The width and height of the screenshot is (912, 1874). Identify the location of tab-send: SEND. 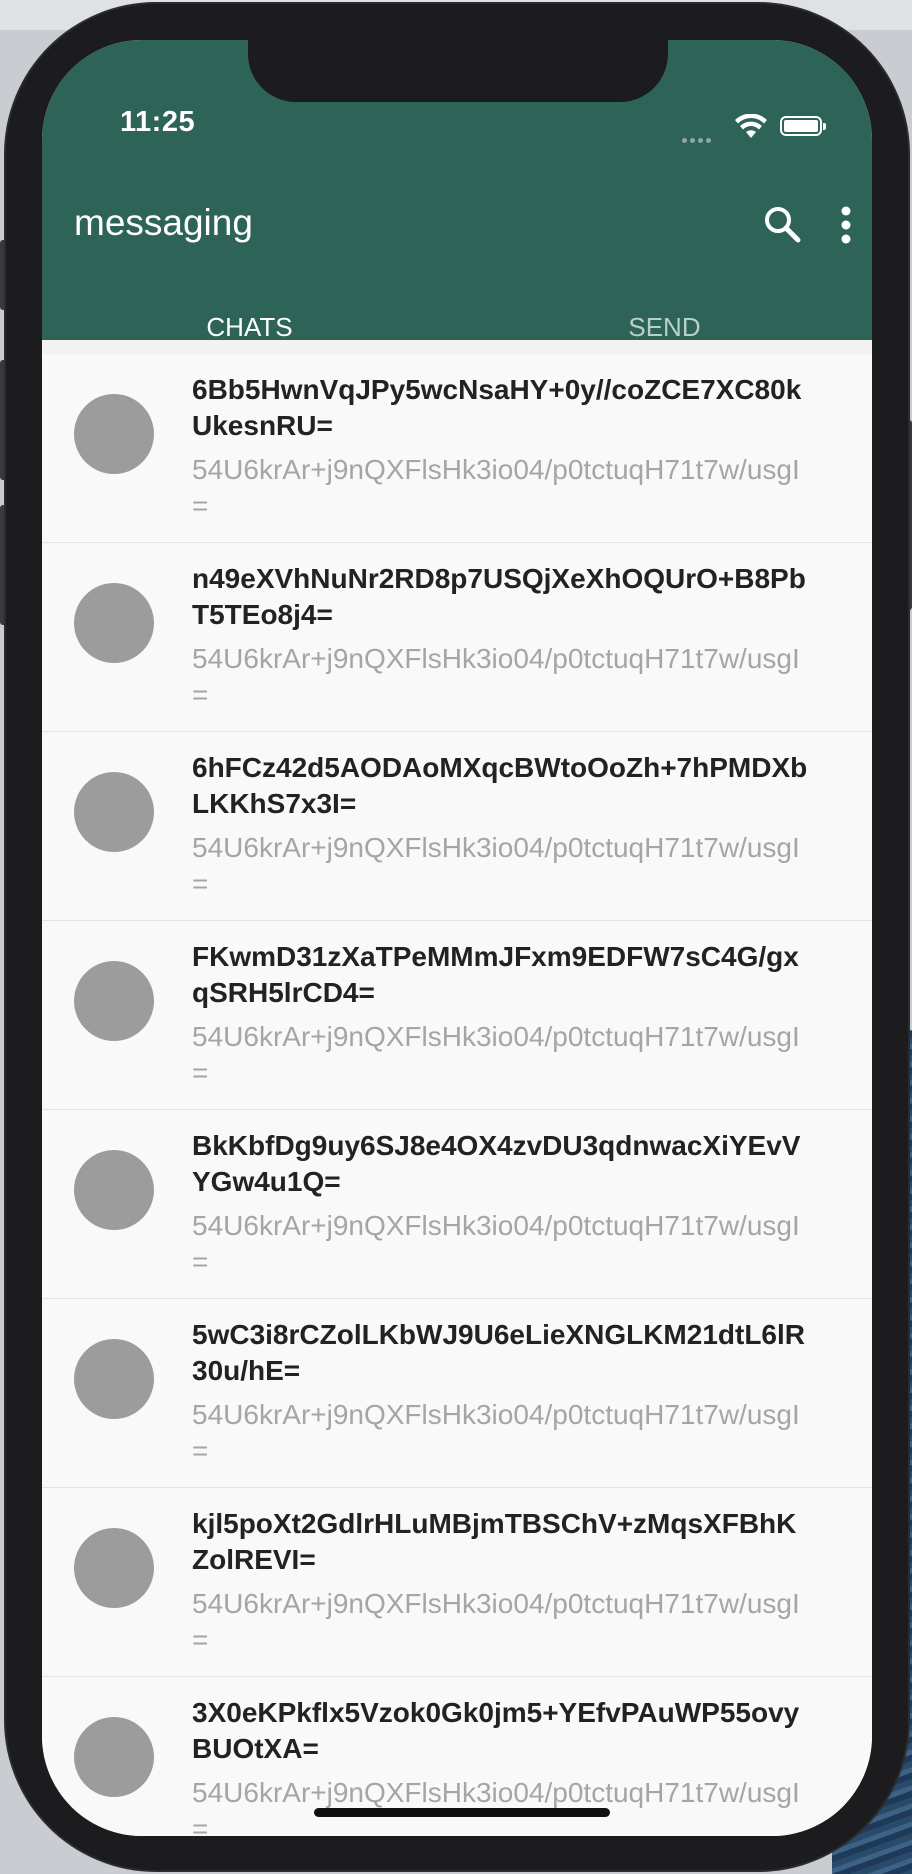
(664, 319).